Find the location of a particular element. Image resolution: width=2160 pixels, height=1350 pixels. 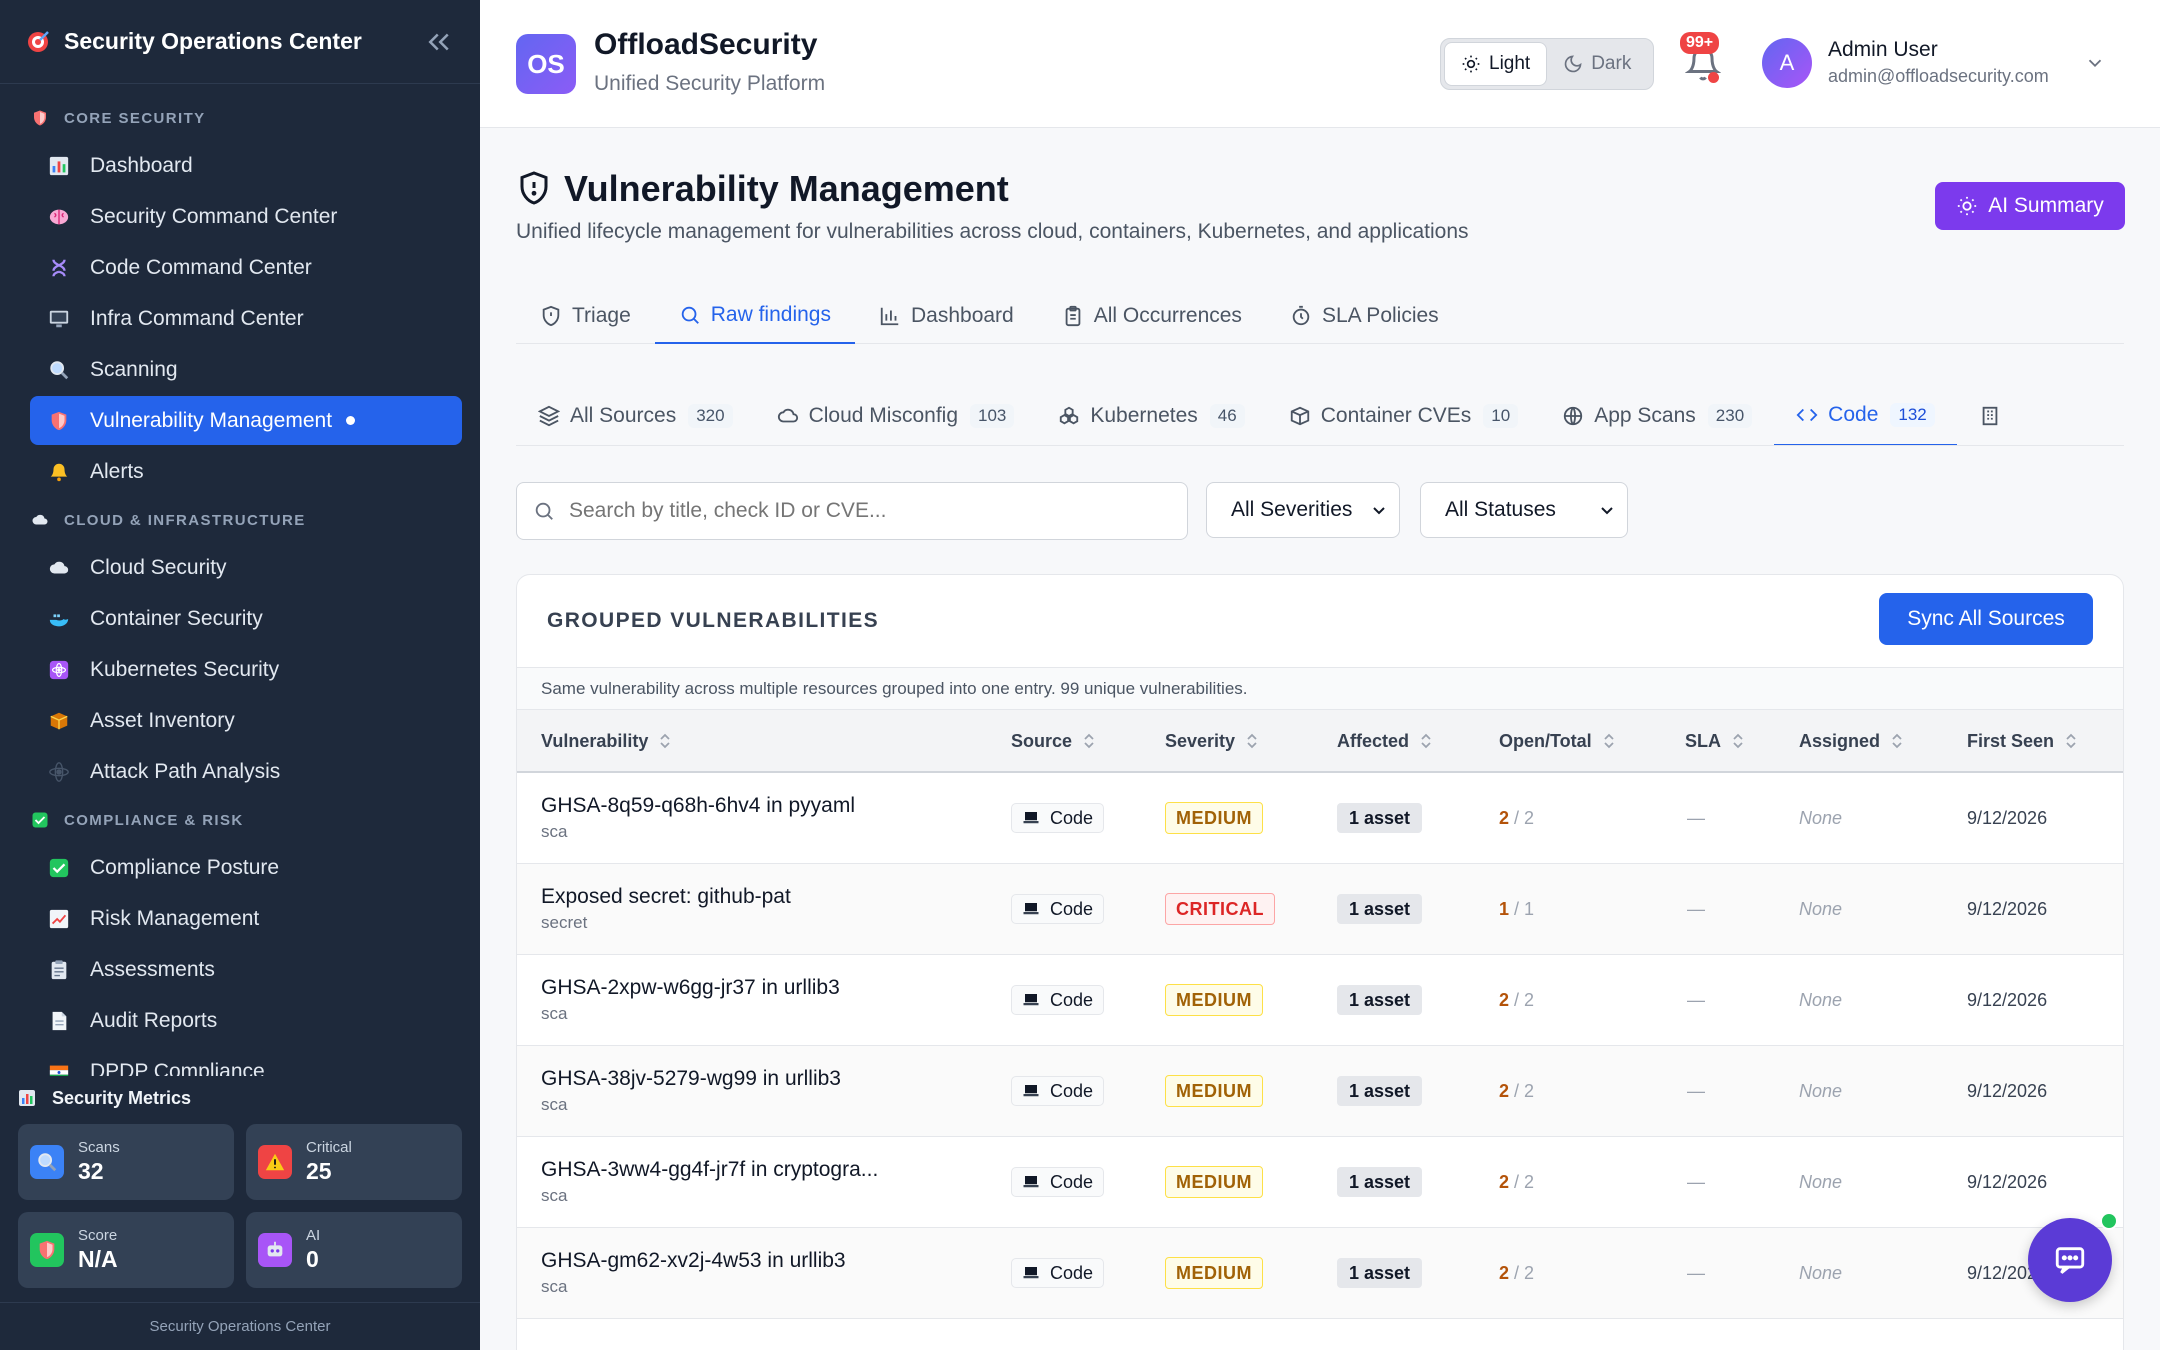

panel-title: GROUPED VULNERABILITIES is located at coordinates (713, 620).